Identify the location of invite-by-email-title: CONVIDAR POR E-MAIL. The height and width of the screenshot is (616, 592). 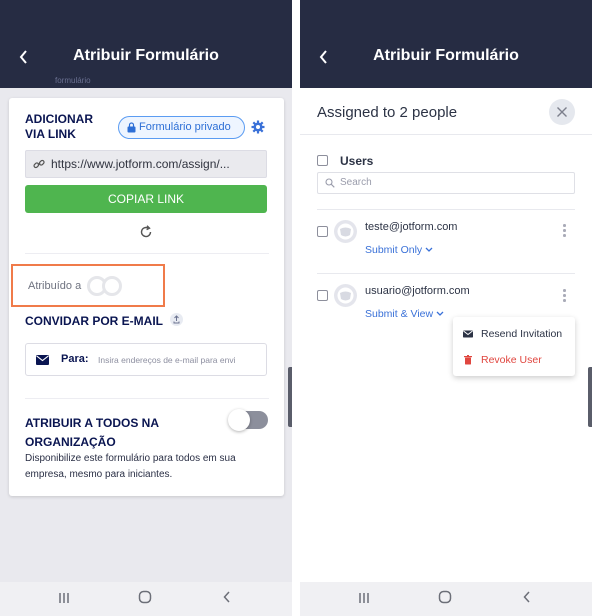
(94, 321).